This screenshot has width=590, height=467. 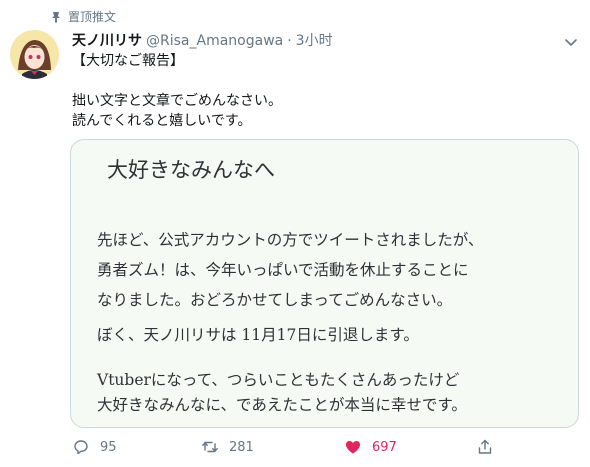 I want to click on retweet-count: 281, so click(x=241, y=447).